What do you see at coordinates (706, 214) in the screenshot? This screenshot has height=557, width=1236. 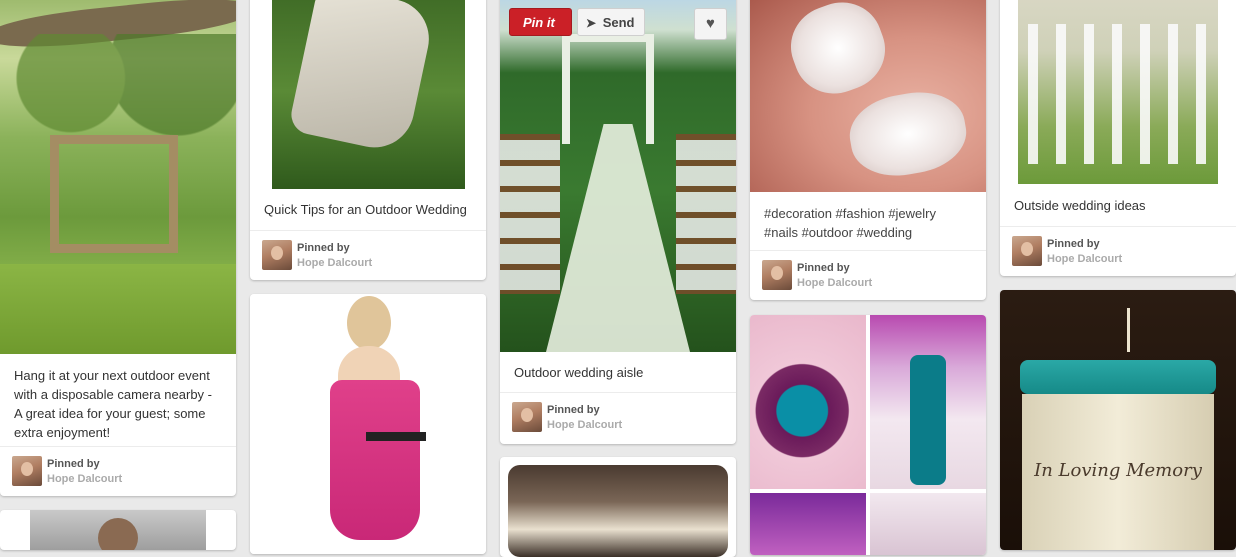 I see `chairs-right` at bounding box center [706, 214].